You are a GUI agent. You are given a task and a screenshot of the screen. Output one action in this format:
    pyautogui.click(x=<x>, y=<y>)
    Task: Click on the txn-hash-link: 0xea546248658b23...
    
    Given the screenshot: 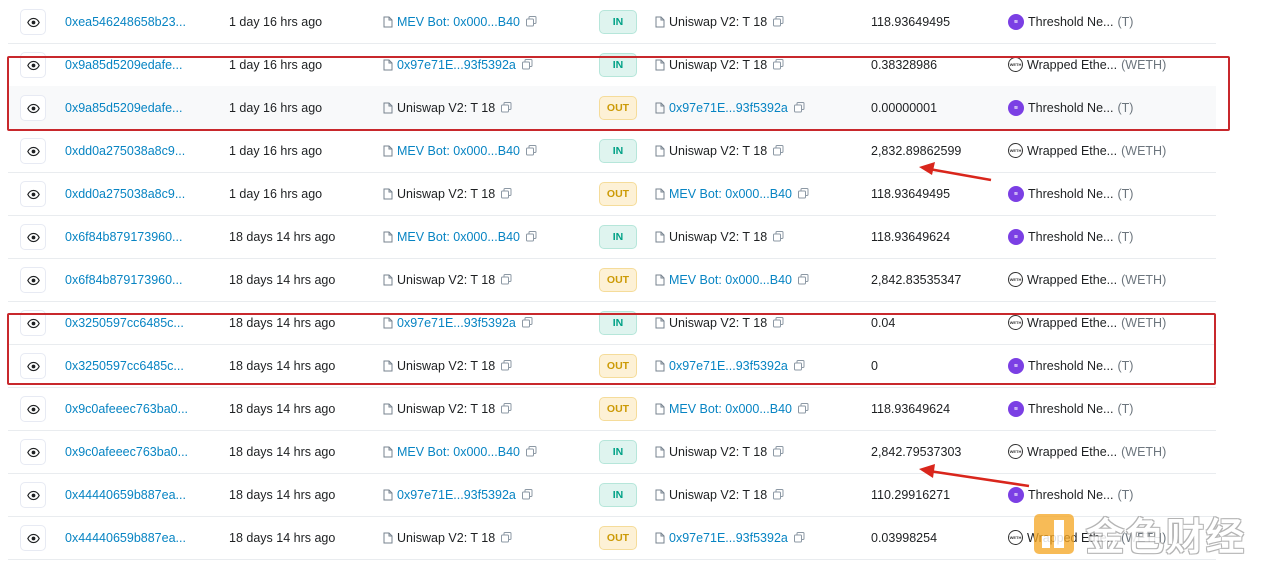 What is the action you would take?
    pyautogui.click(x=125, y=21)
    